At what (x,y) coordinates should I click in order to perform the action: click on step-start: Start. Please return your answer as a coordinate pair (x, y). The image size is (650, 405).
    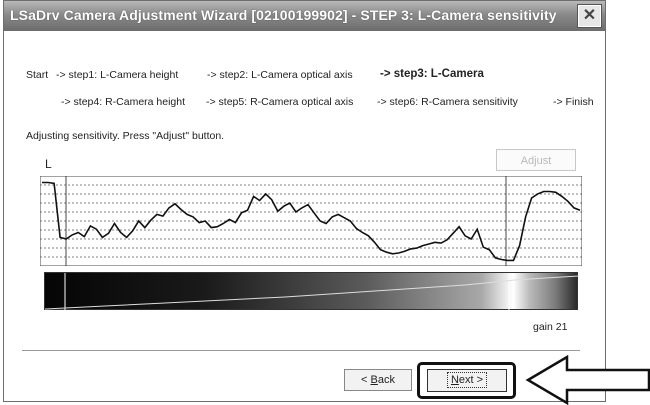
    Looking at the image, I should click on (37, 75).